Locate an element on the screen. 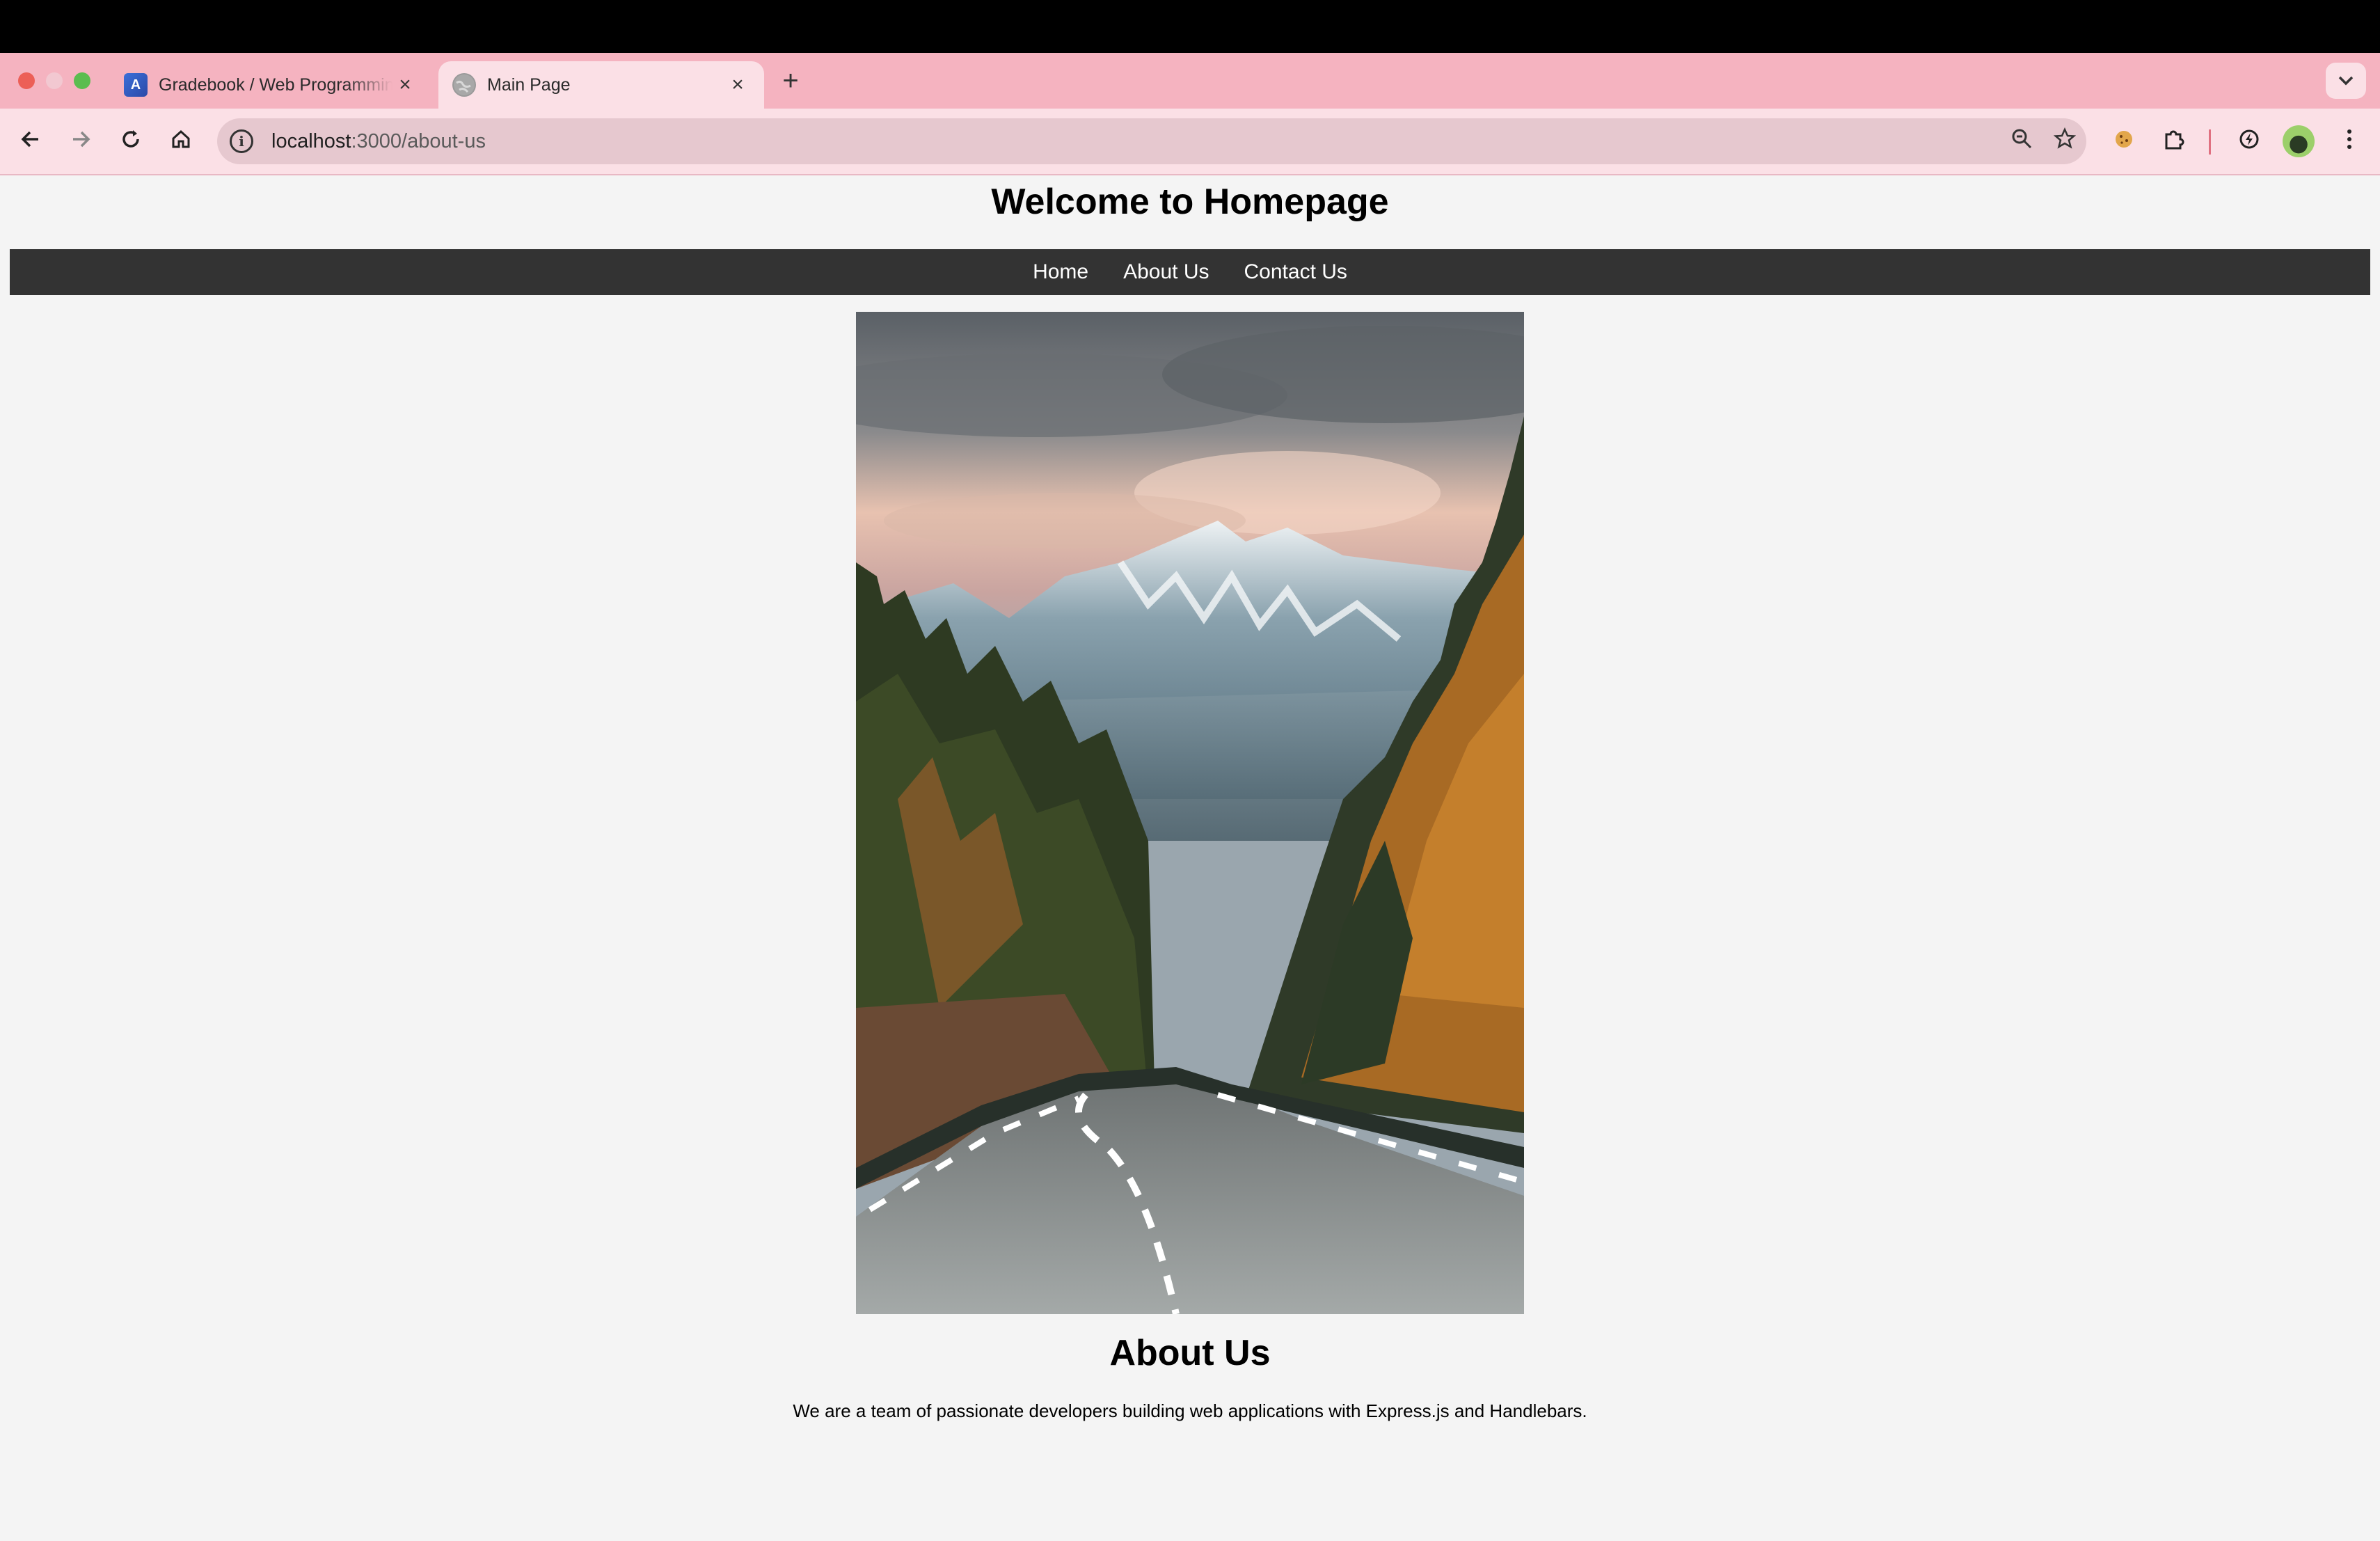 The image size is (2380, 1541). new-tab-button: + is located at coordinates (790, 81).